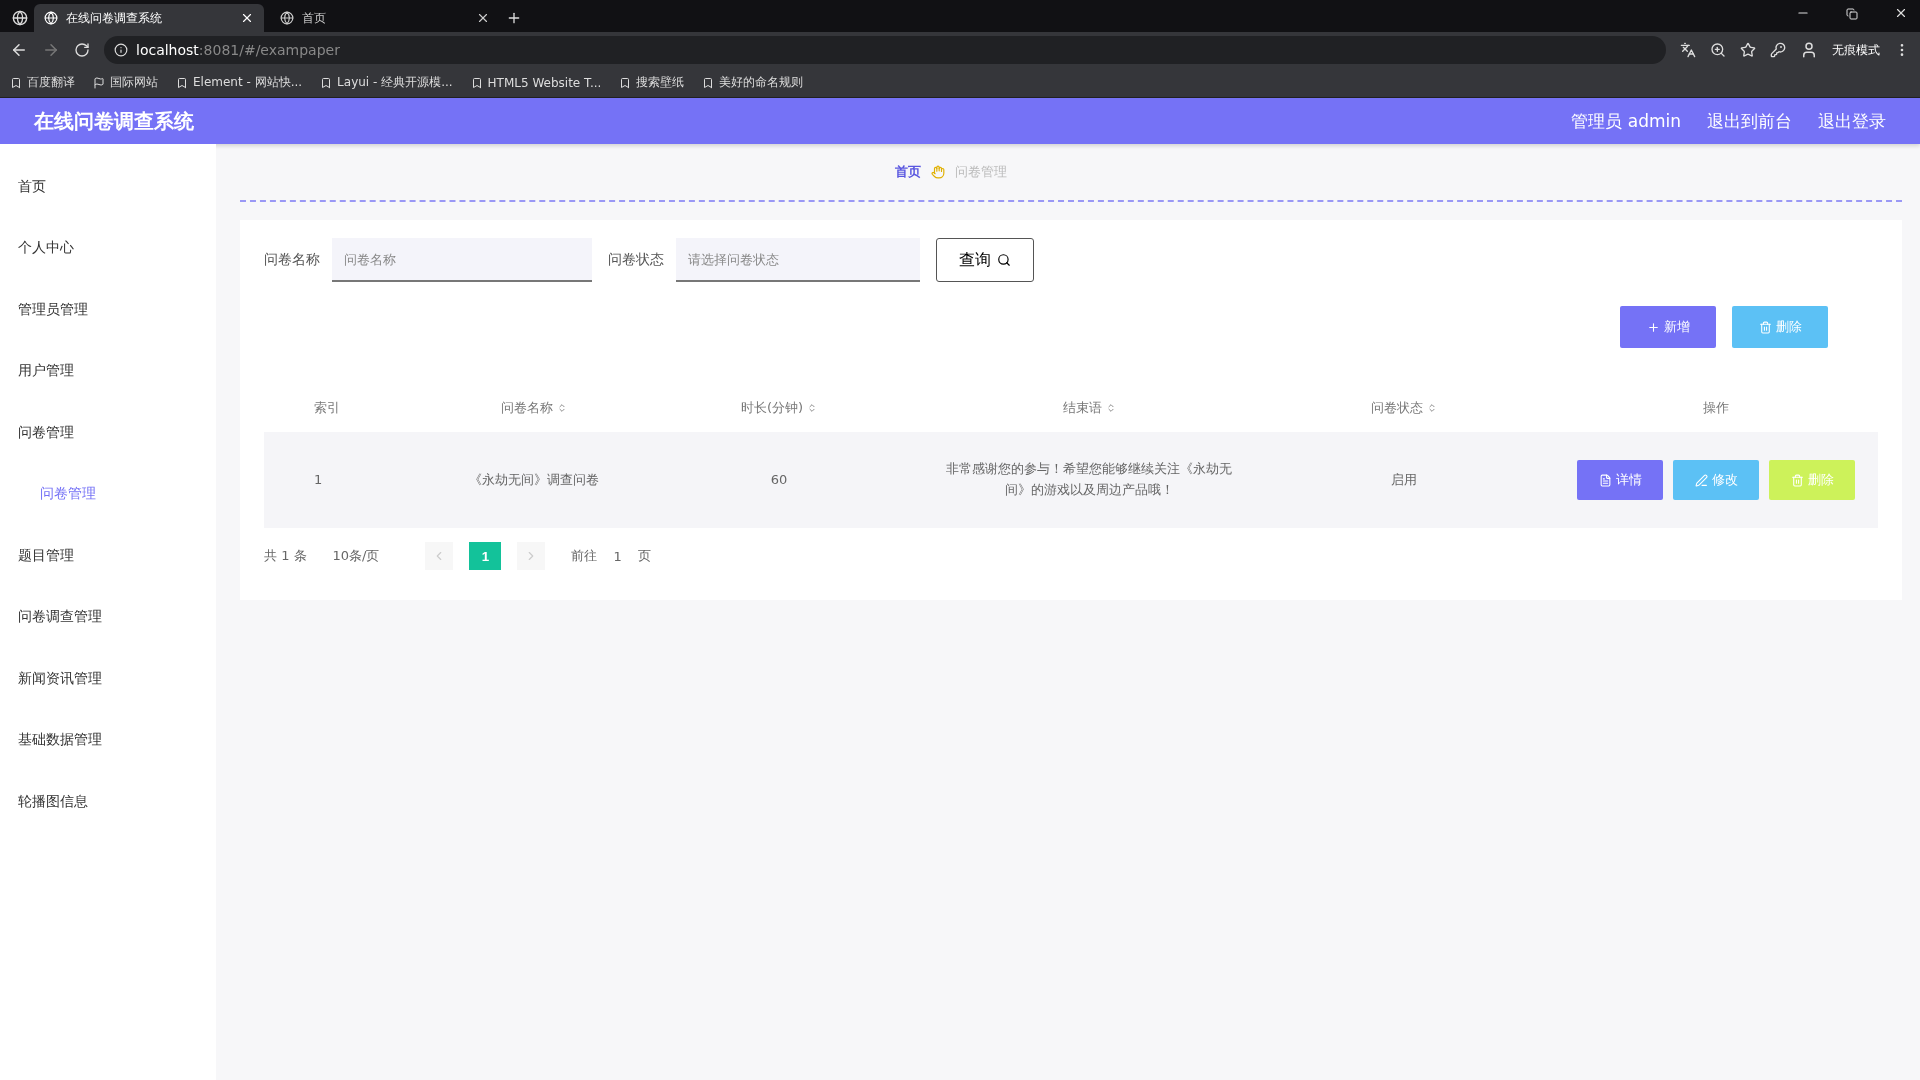 The image size is (1920, 1080). Describe the element at coordinates (319, 479) in the screenshot. I see `table-cell-text: 1` at that location.